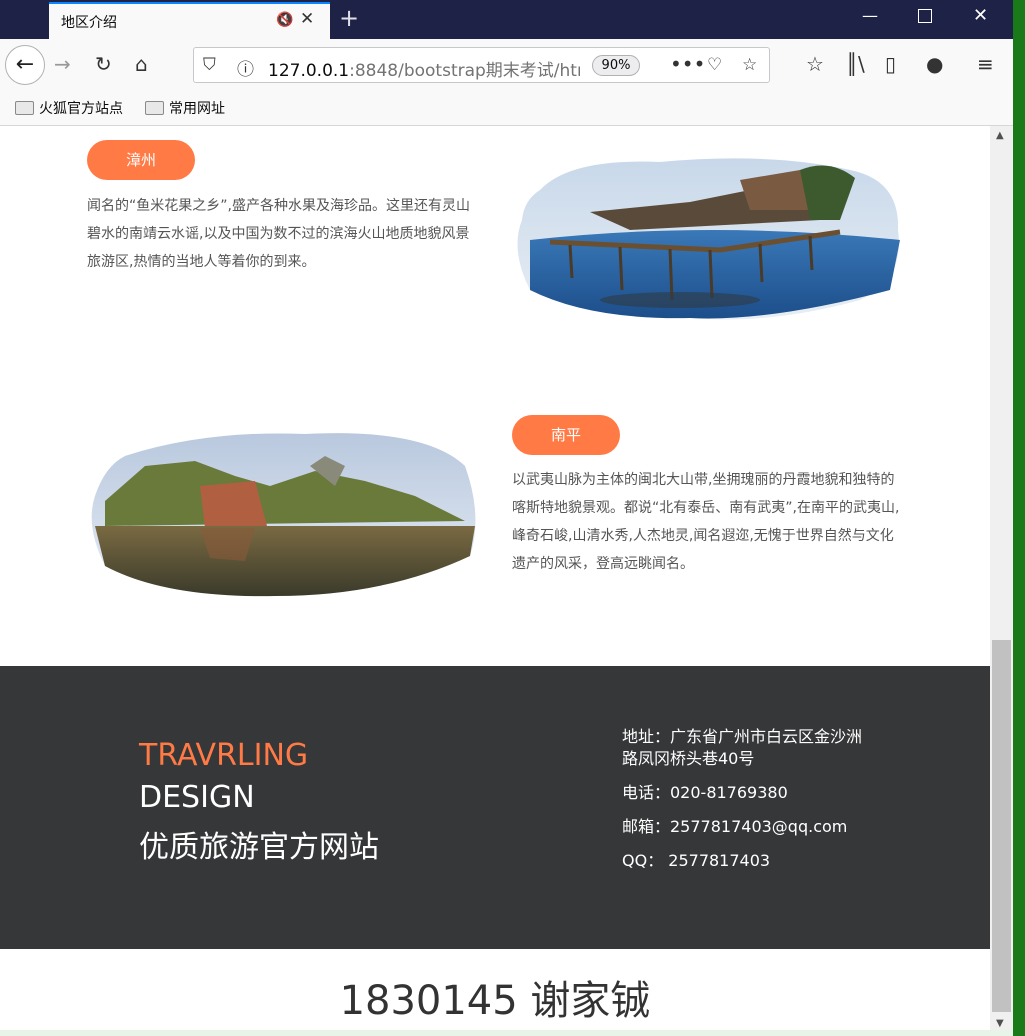  I want to click on author-signature: 1830145 谢家铖, so click(495, 1001).